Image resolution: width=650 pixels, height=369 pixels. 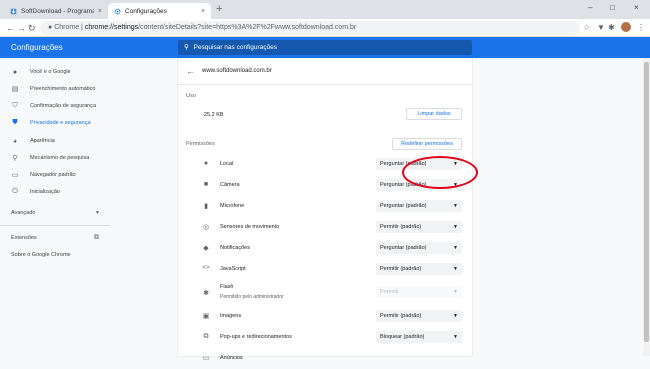 What do you see at coordinates (427, 144) in the screenshot?
I see `reset-permissions-button: Redefinir permissões` at bounding box center [427, 144].